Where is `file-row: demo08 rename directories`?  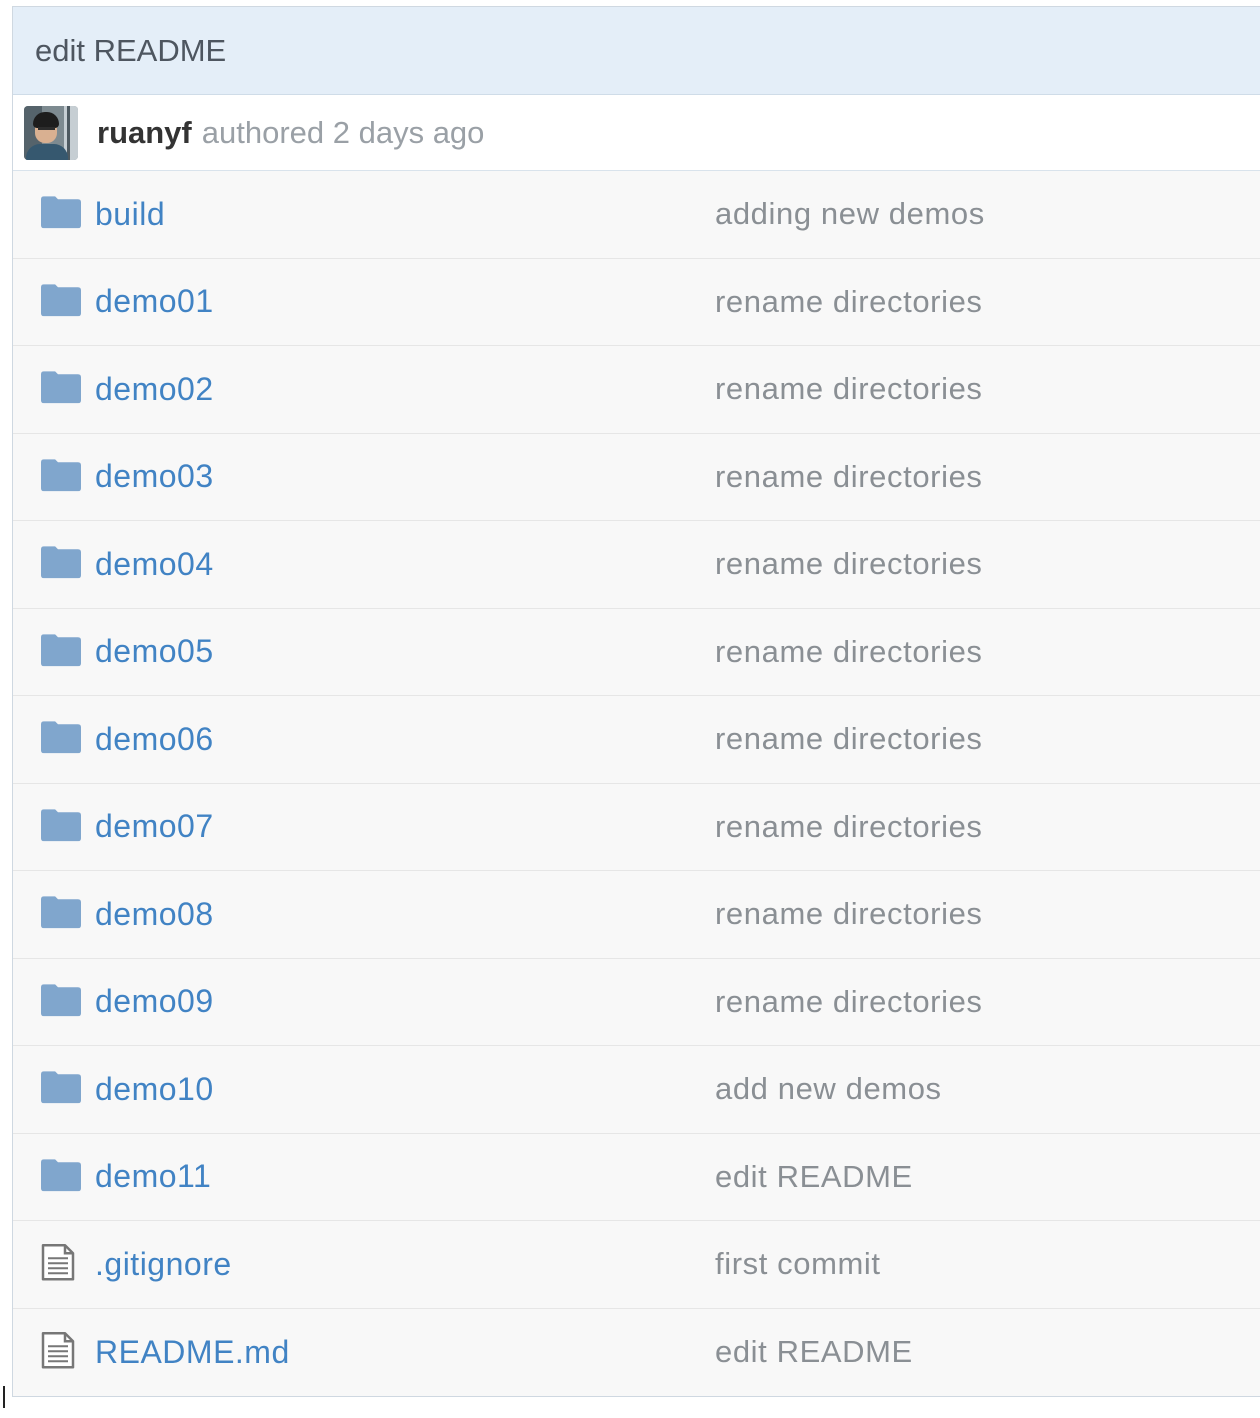
file-row: demo08 rename directories is located at coordinates (636, 915).